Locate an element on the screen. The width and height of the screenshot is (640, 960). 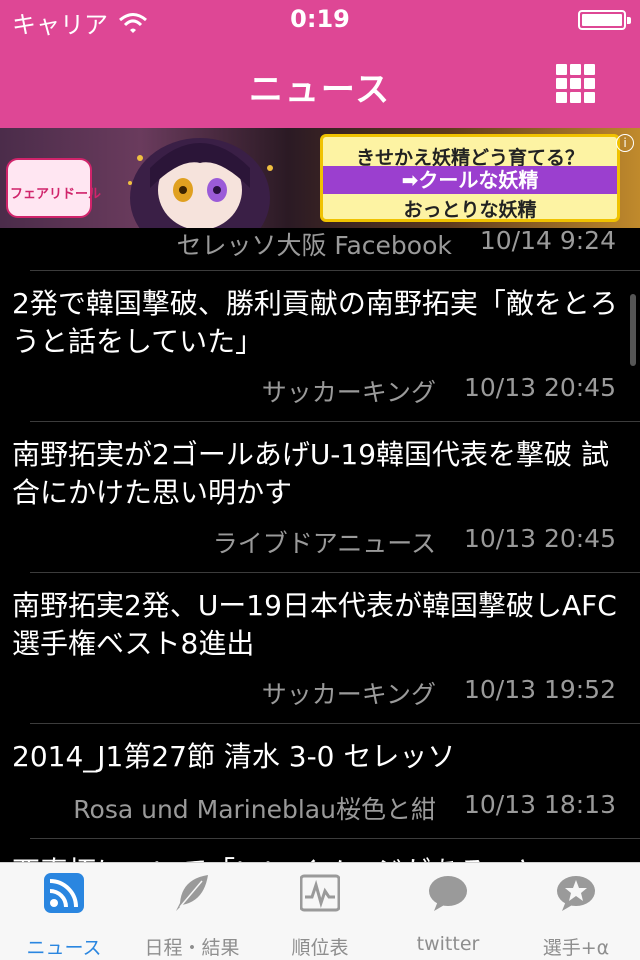
grid-icon is located at coordinates (561, 69).